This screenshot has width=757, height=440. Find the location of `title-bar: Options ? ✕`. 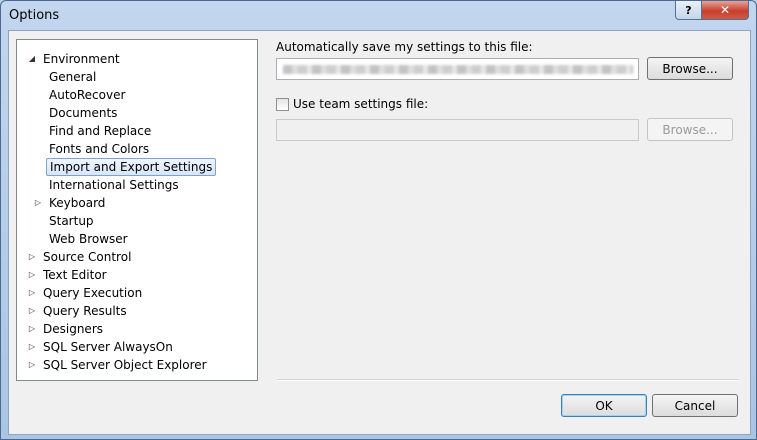

title-bar: Options ? ✕ is located at coordinates (378, 15).